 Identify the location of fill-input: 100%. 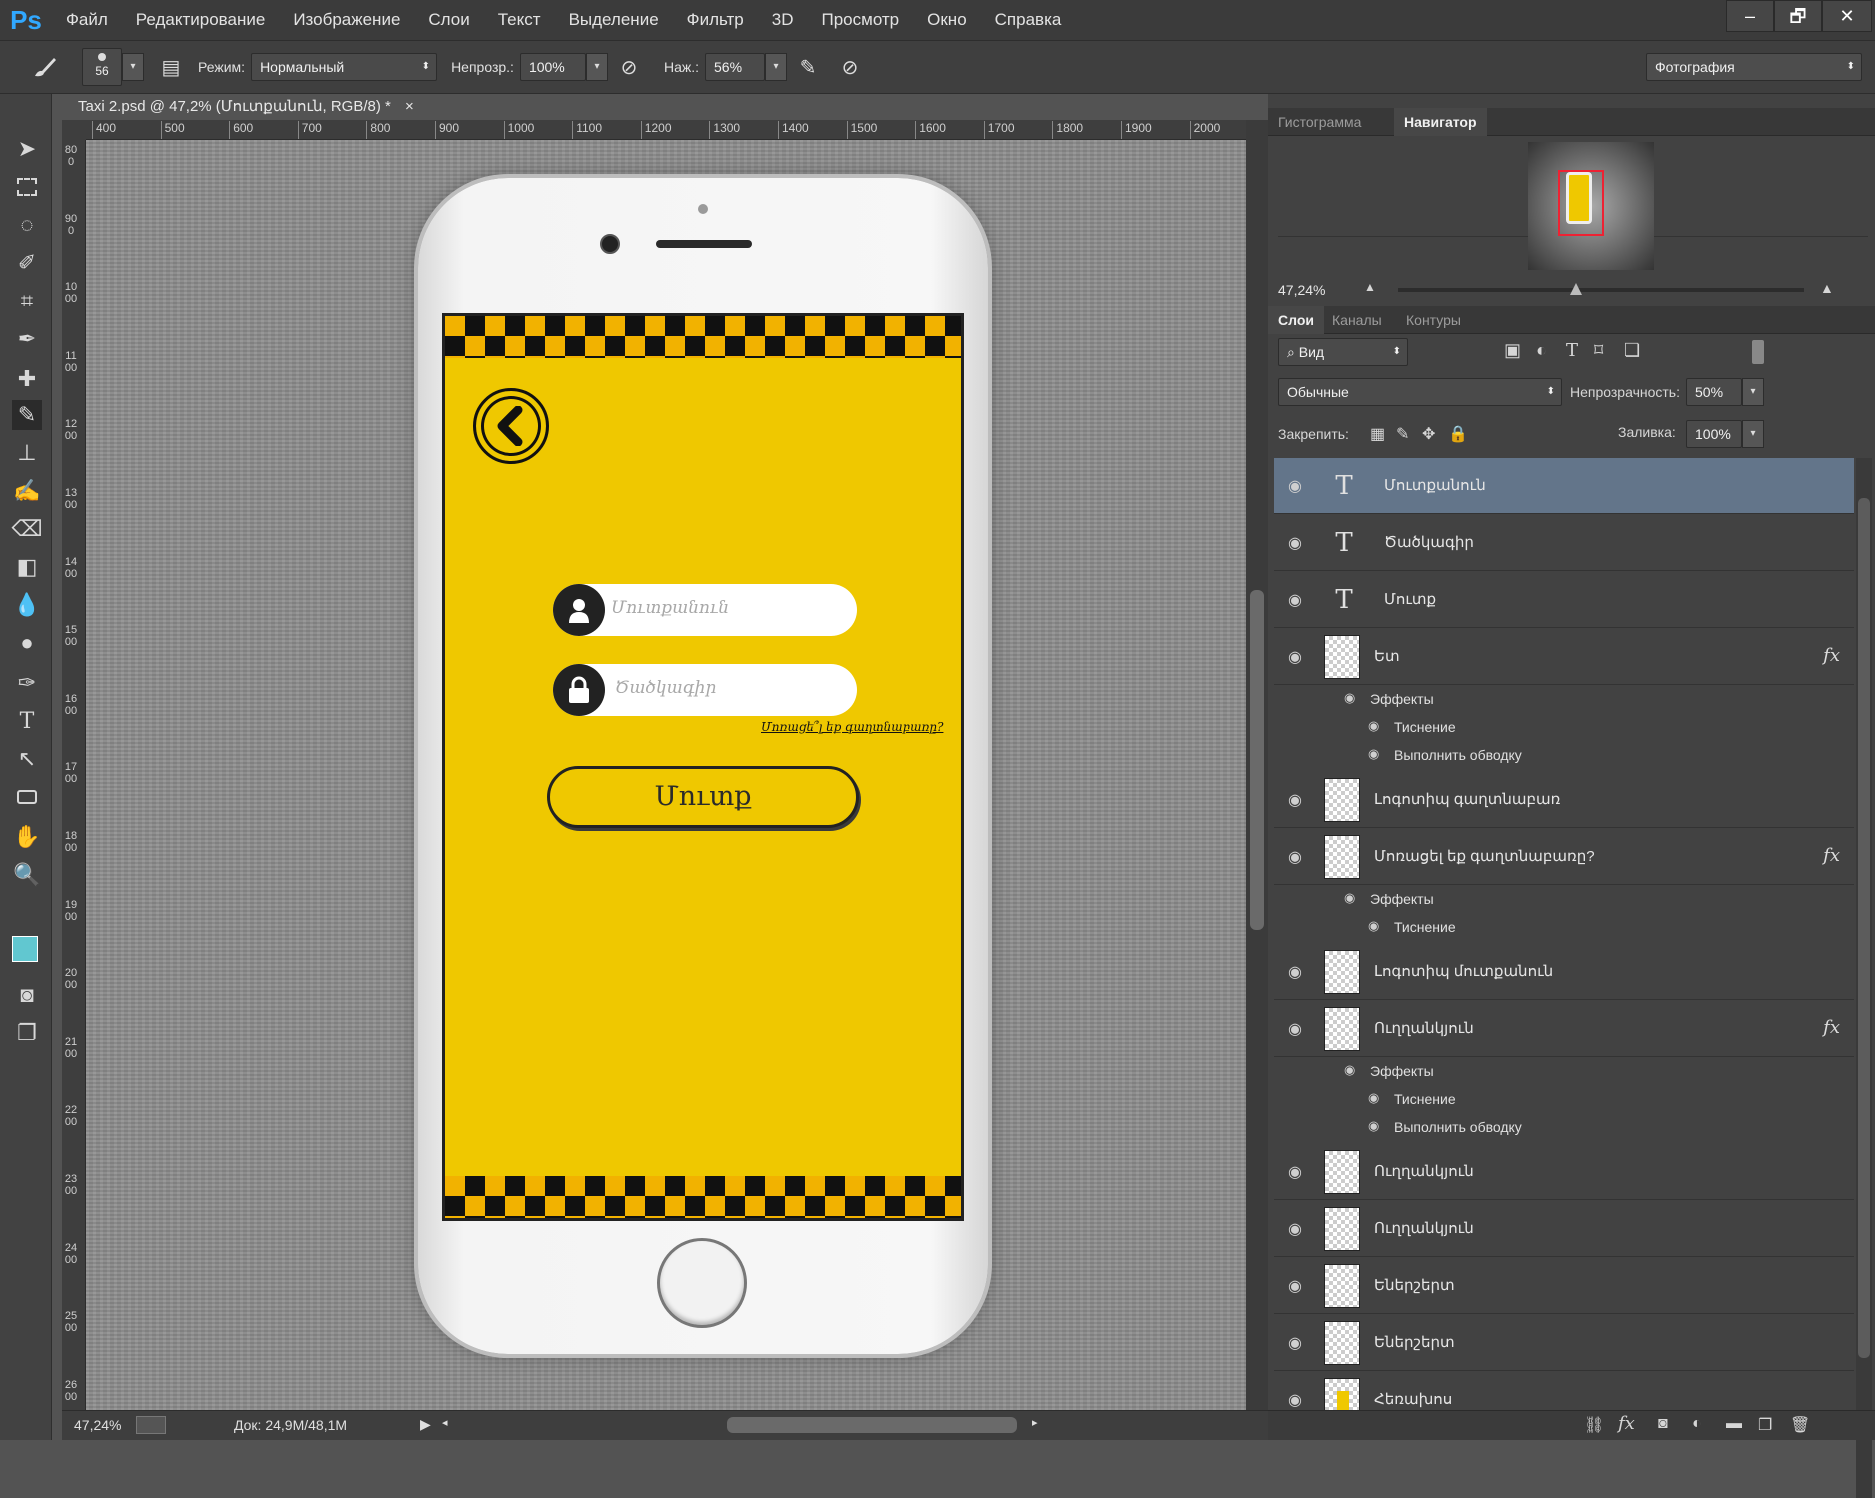
(1714, 434).